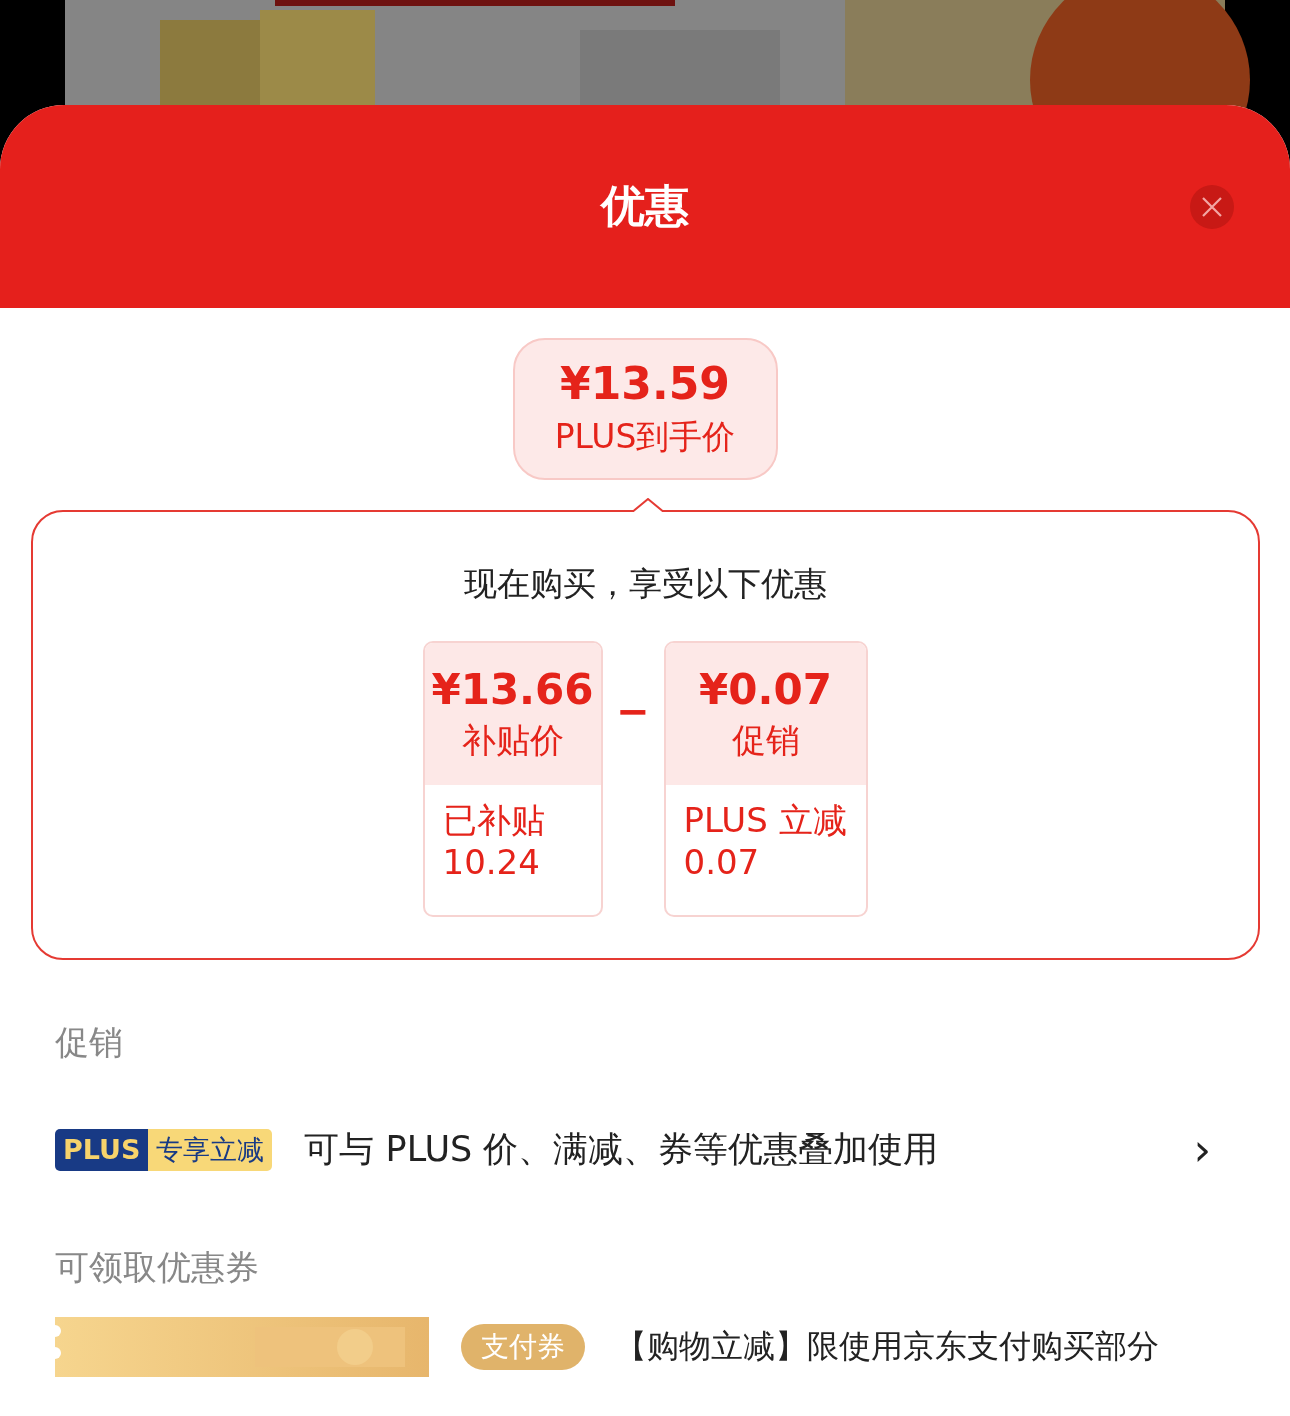  Describe the element at coordinates (493, 841) in the screenshot. I see `price-detail: 已补贴 10.24` at that location.